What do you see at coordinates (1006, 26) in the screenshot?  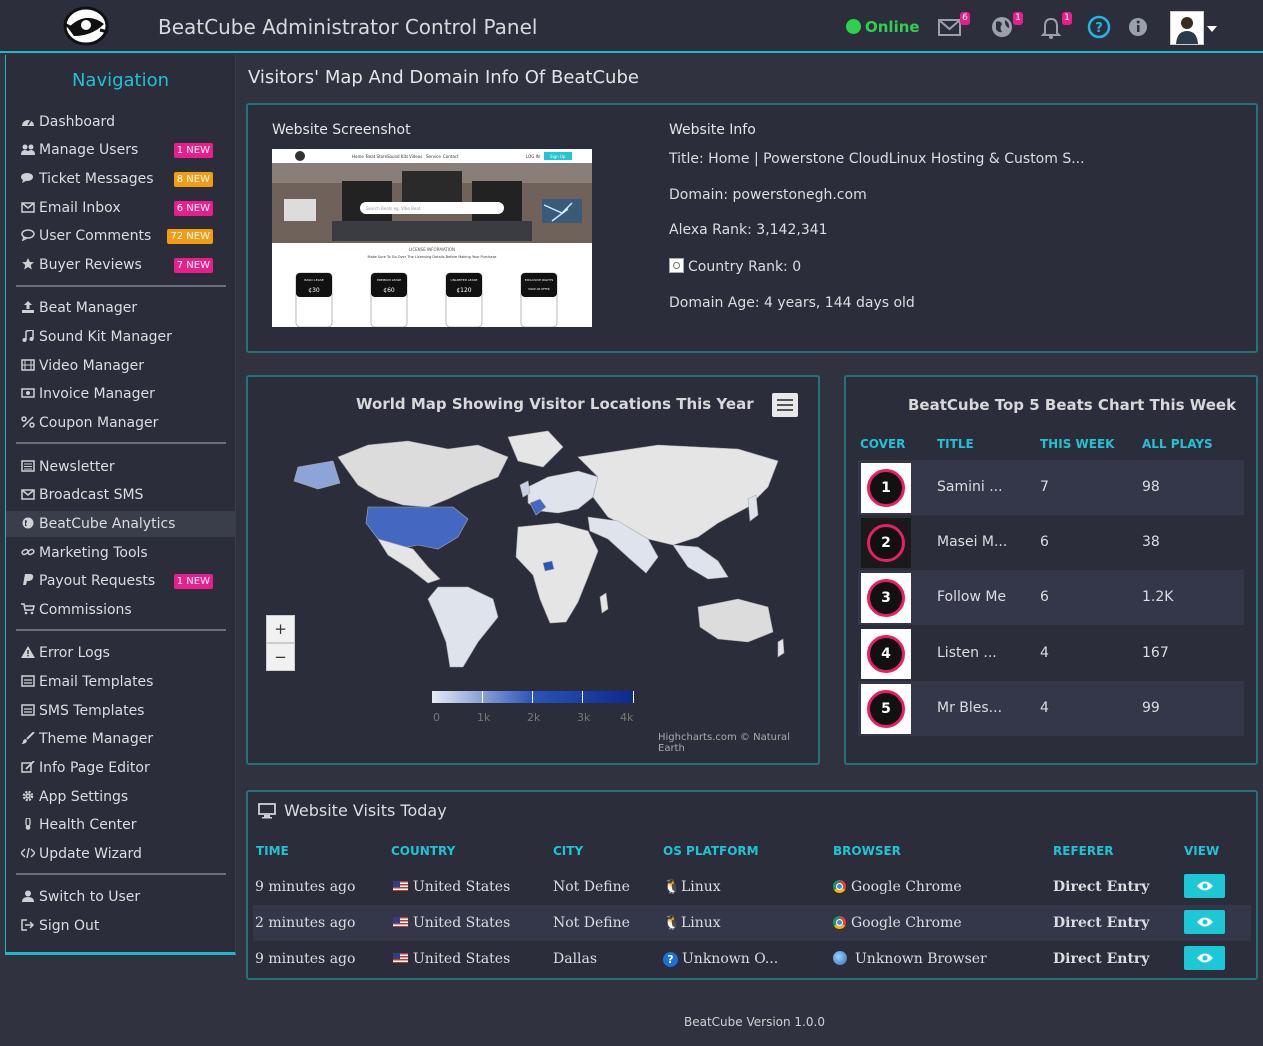 I see `globe-button: 1` at bounding box center [1006, 26].